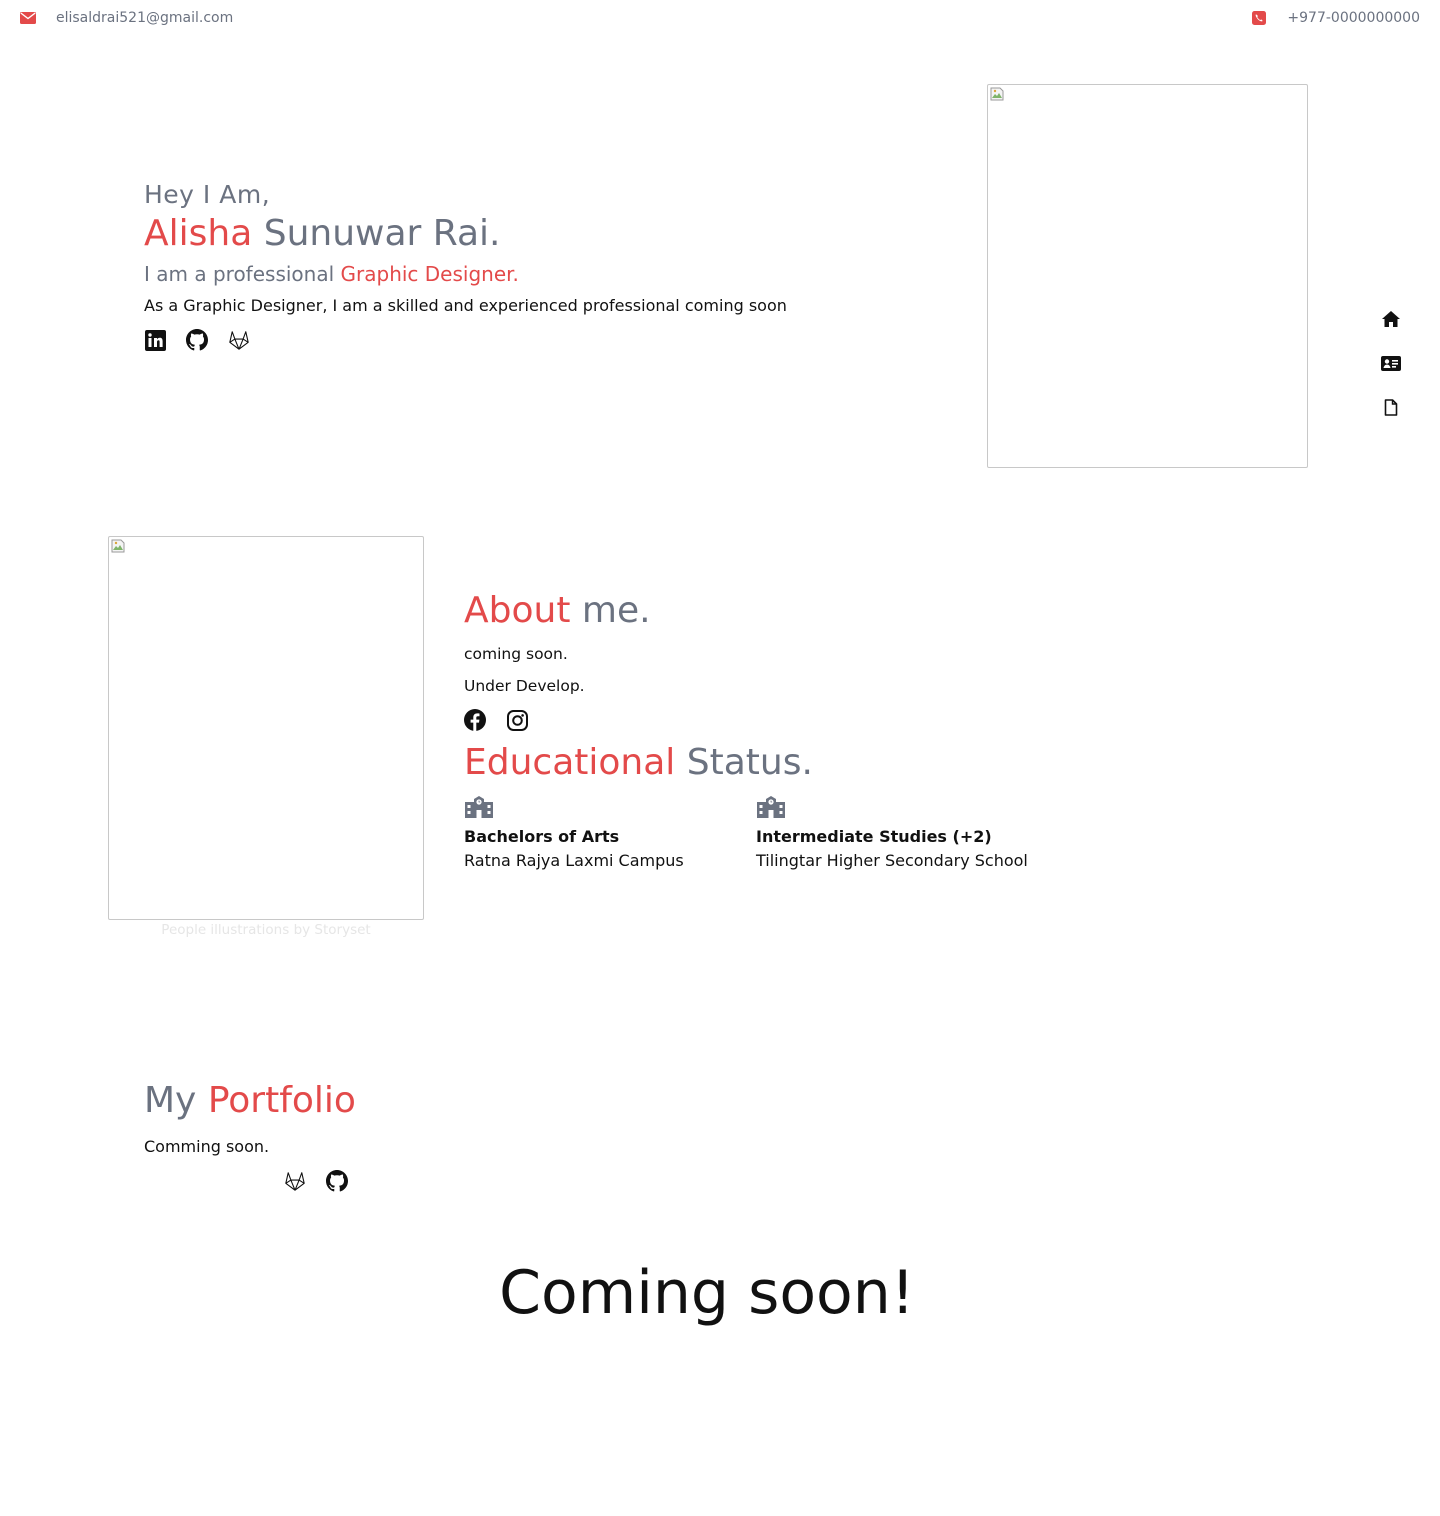 This screenshot has width=1440, height=1516. I want to click on about-title-rest: me., so click(616, 610).